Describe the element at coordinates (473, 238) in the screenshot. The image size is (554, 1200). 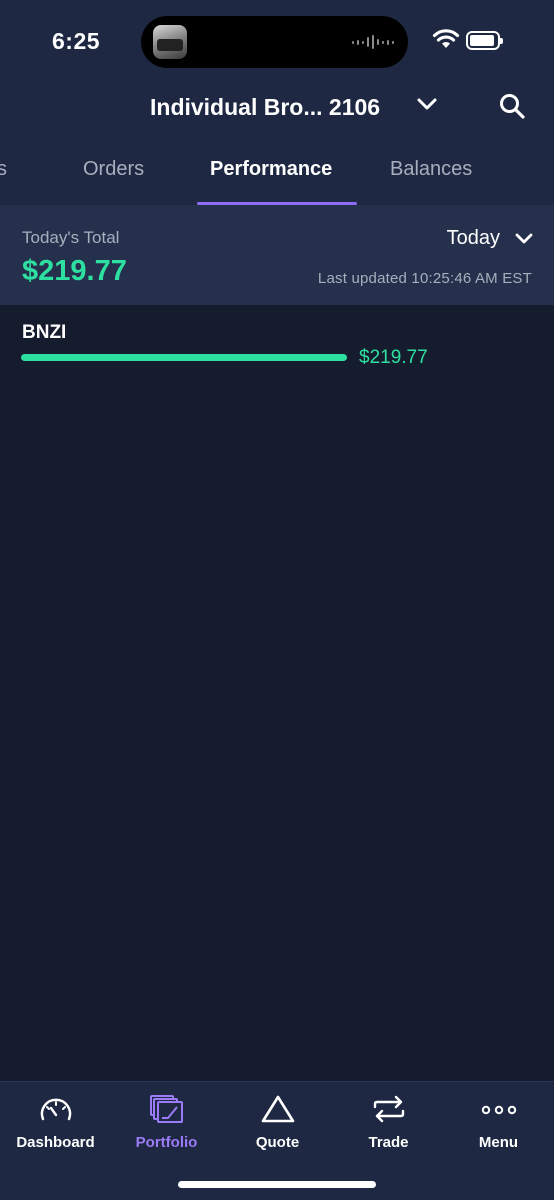
I see `period-label: Today` at that location.